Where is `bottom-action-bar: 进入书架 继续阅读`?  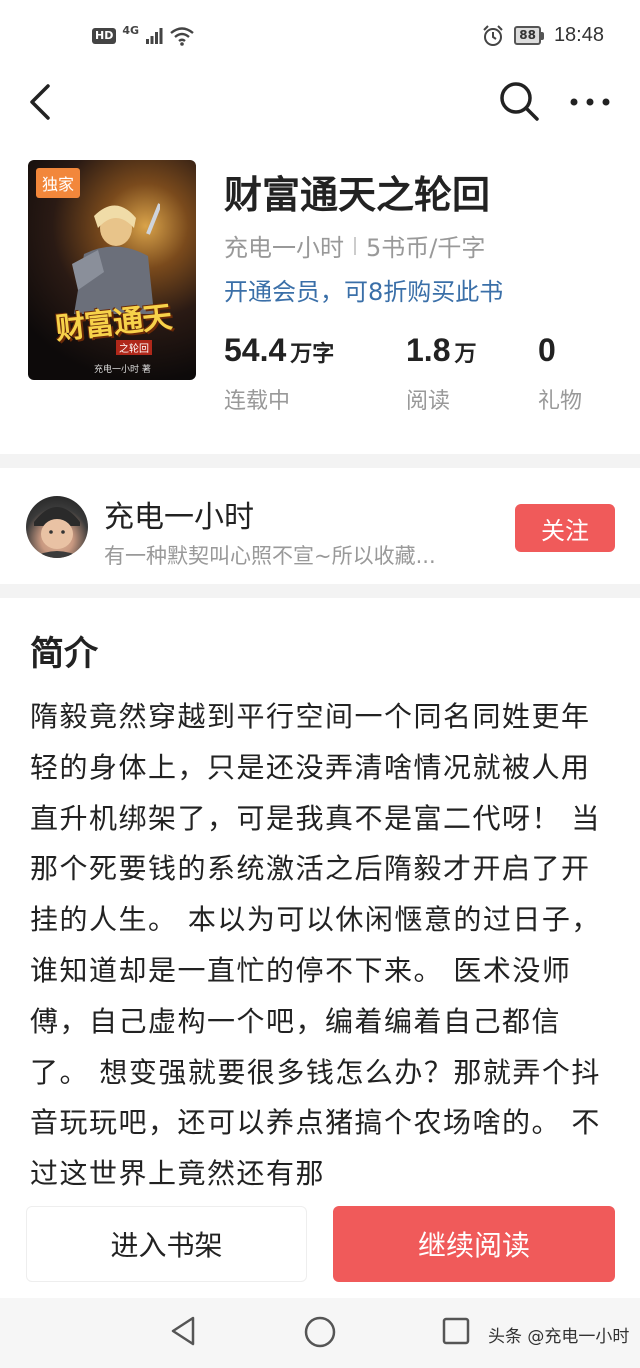 bottom-action-bar: 进入书架 继续阅读 is located at coordinates (320, 1247).